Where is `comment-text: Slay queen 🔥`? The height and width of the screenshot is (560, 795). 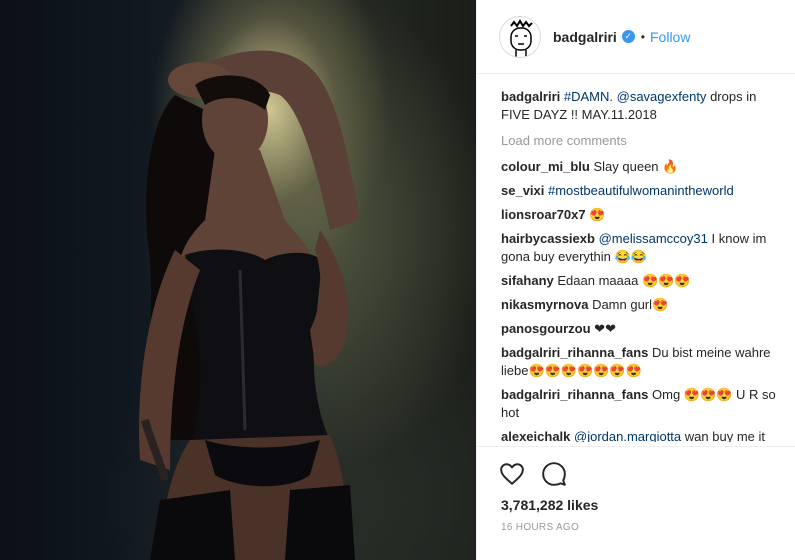 comment-text: Slay queen 🔥 is located at coordinates (636, 166).